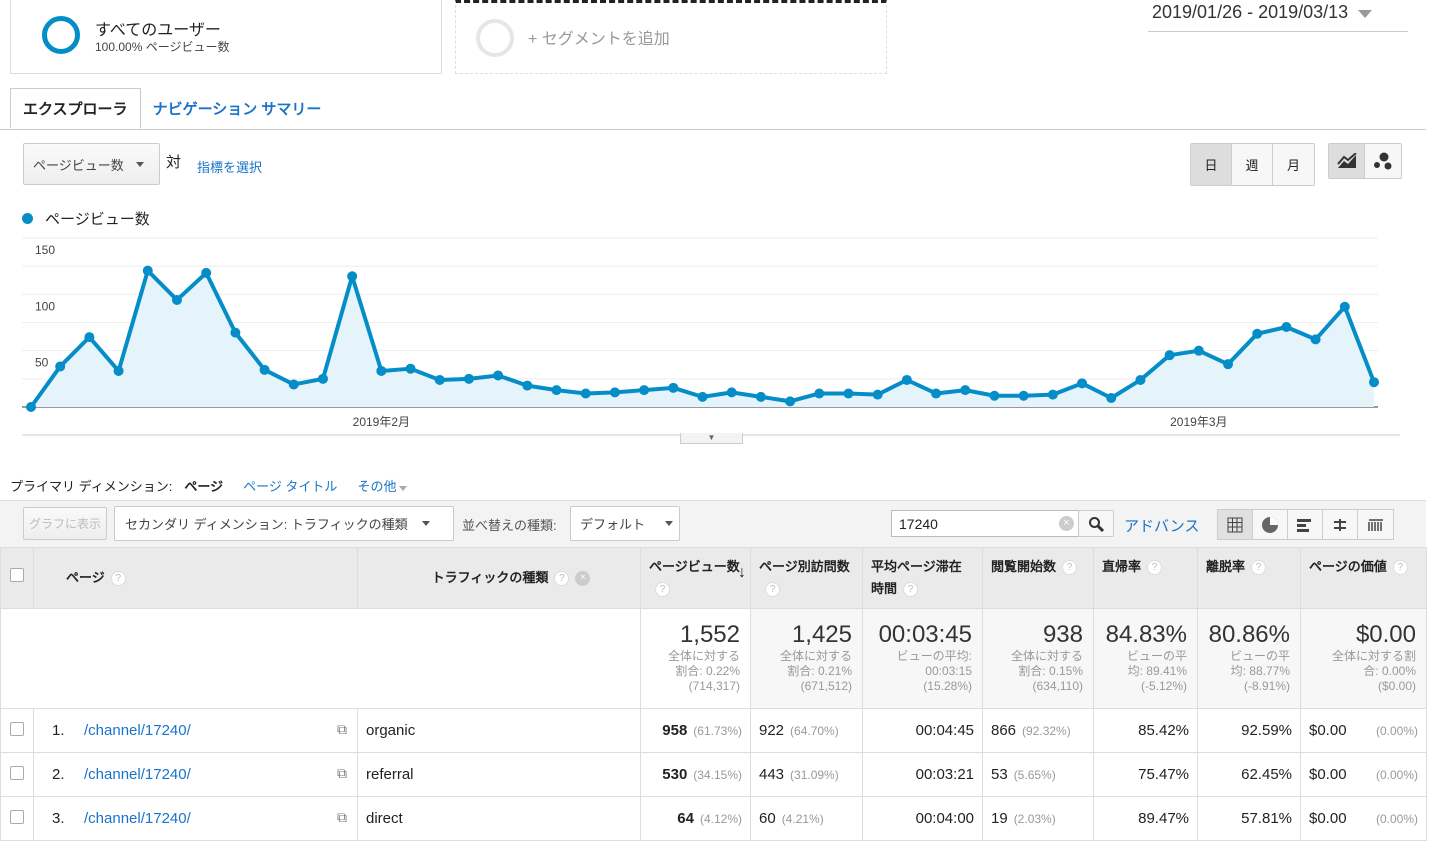  Describe the element at coordinates (495, 38) in the screenshot. I see `segment-ring-icon` at that location.